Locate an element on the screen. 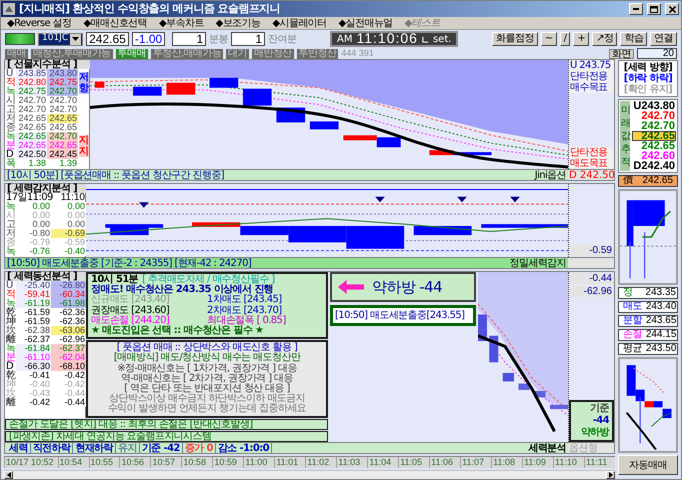  status-text: [10:50] 매도세분출중 [기준-2 : 24355] [현재-42 : 24270] is located at coordinates (129, 263).